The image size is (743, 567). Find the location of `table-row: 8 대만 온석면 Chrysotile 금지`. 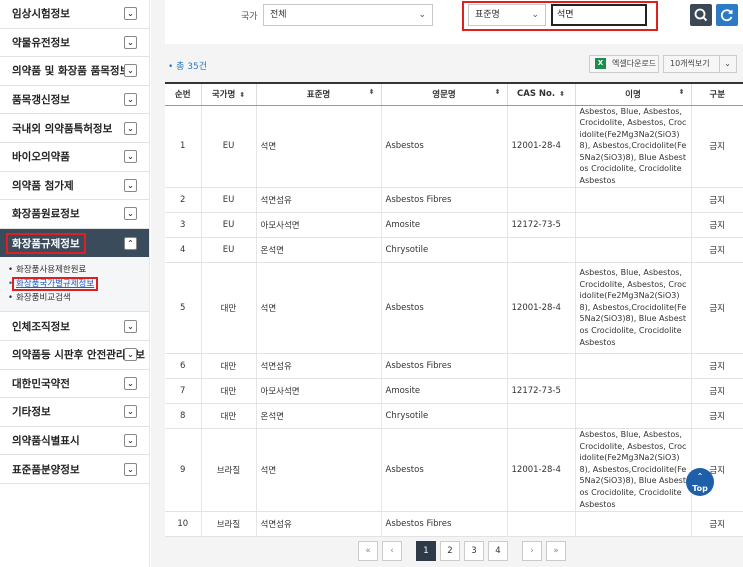

table-row: 8 대만 온석면 Chrysotile 금지 is located at coordinates (454, 416).